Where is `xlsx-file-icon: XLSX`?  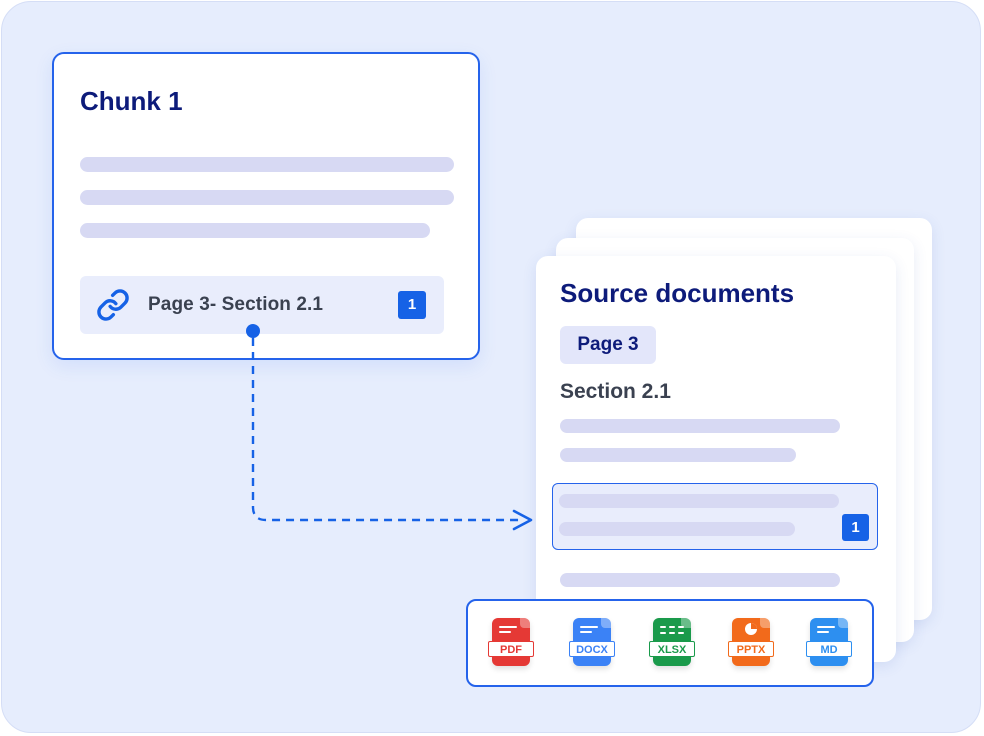
xlsx-file-icon: XLSX is located at coordinates (672, 644).